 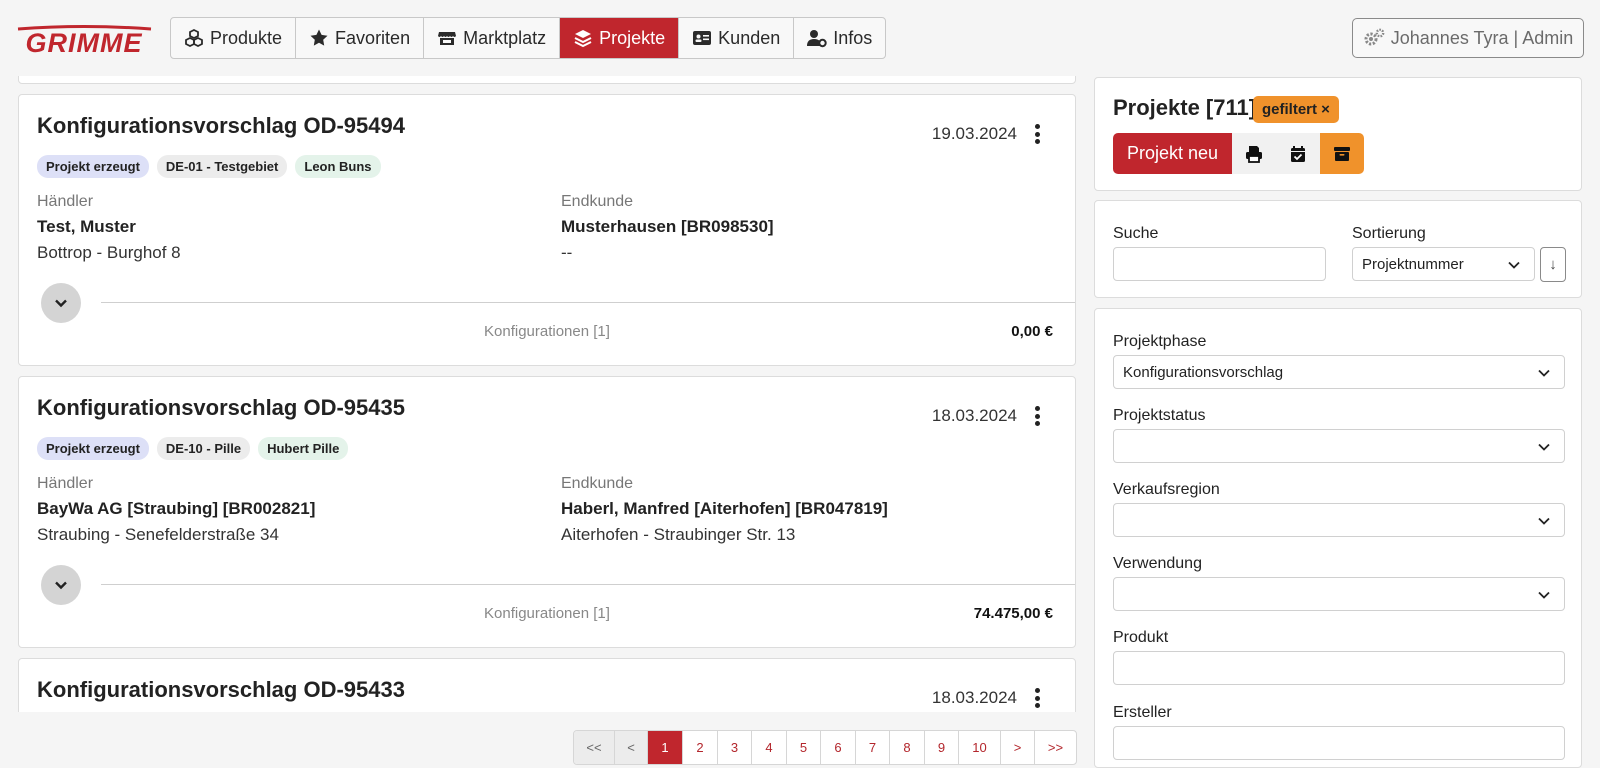 I want to click on region-tag: DE-10 - Pille, so click(x=203, y=448).